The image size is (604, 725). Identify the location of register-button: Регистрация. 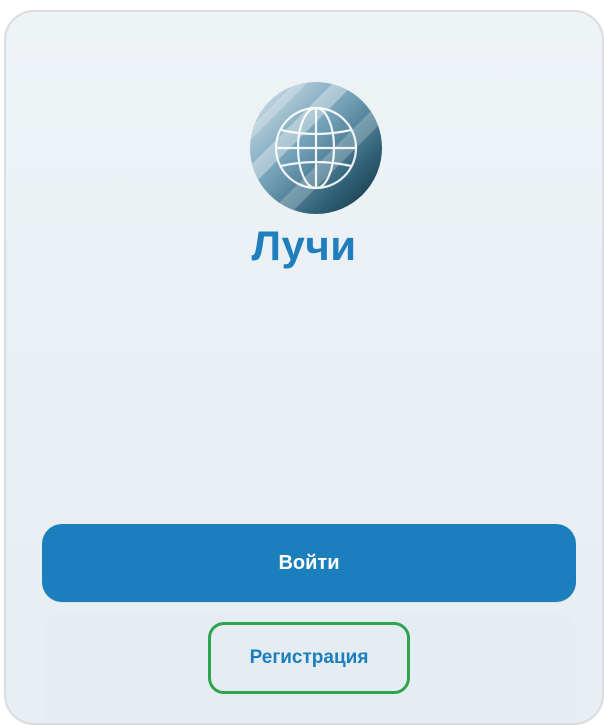
(309, 658).